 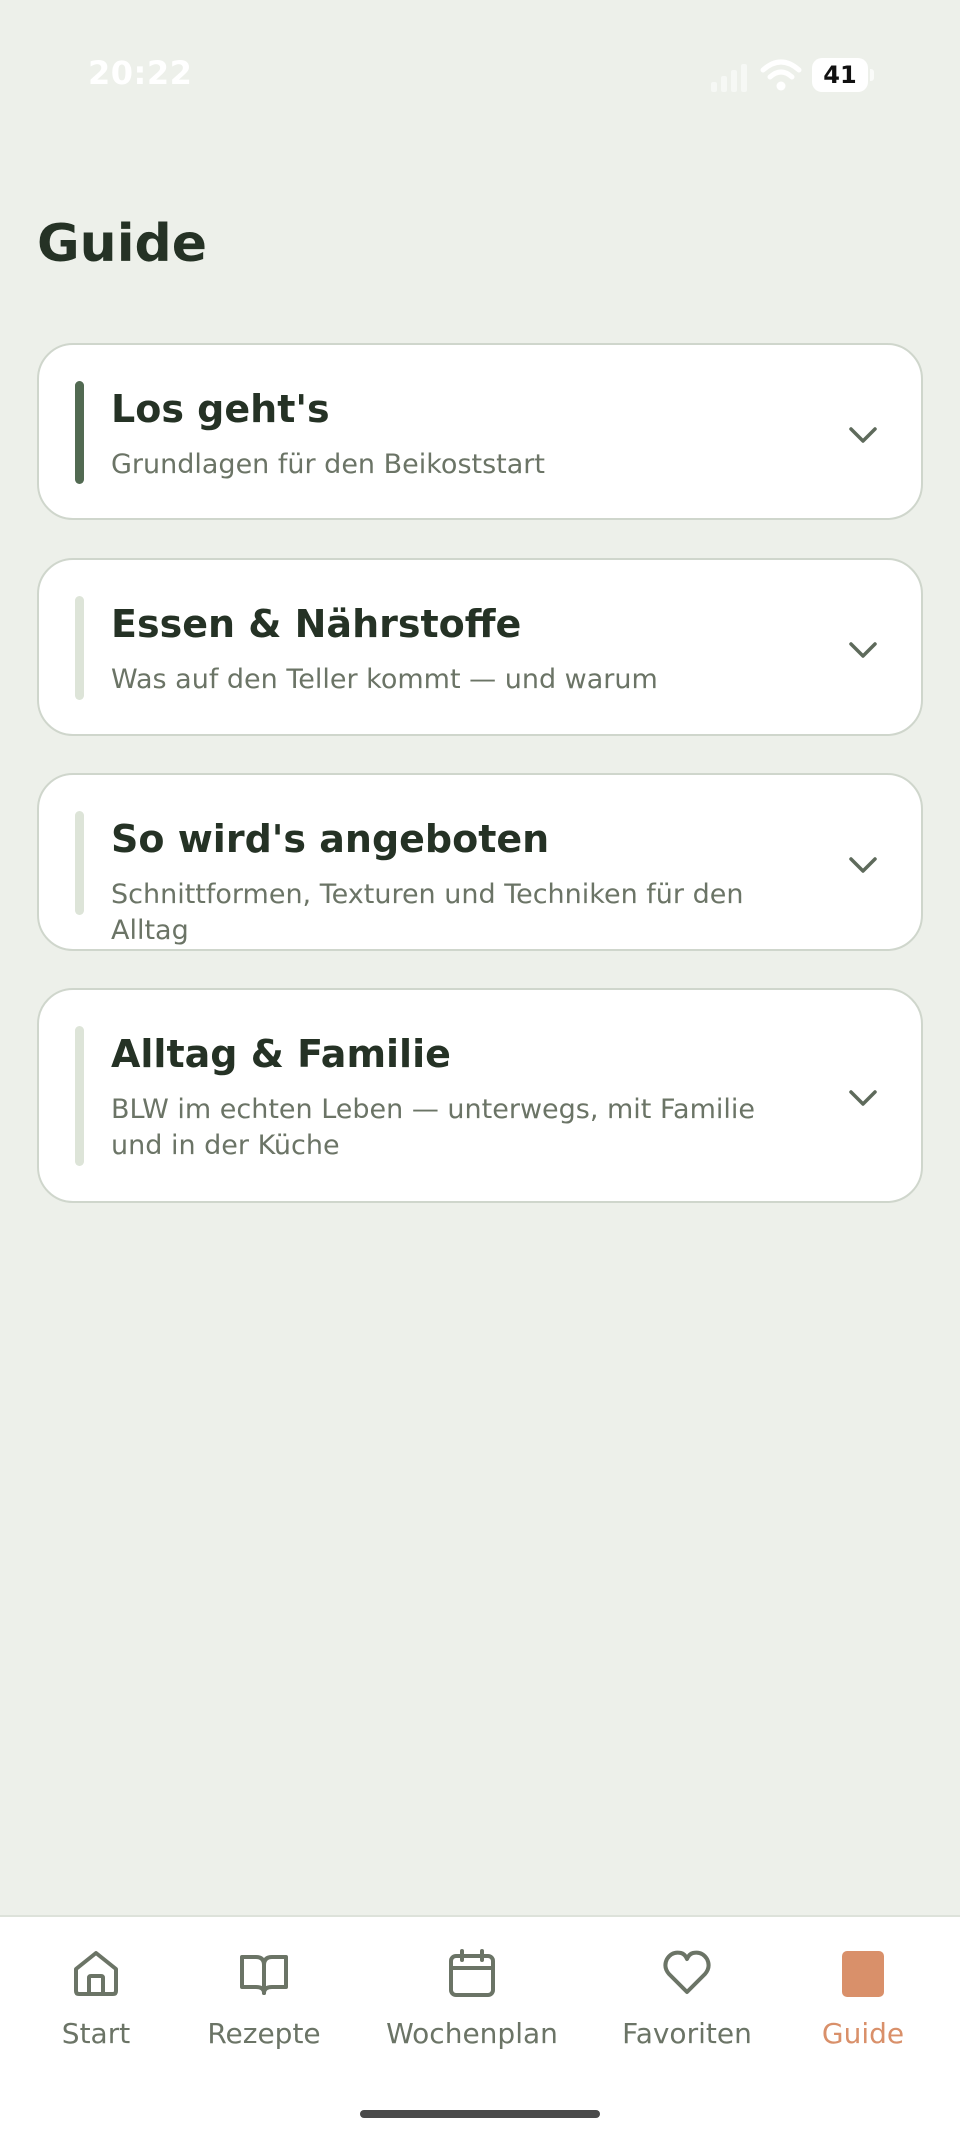 I want to click on section-title: Alltag & Familie, so click(x=281, y=1054).